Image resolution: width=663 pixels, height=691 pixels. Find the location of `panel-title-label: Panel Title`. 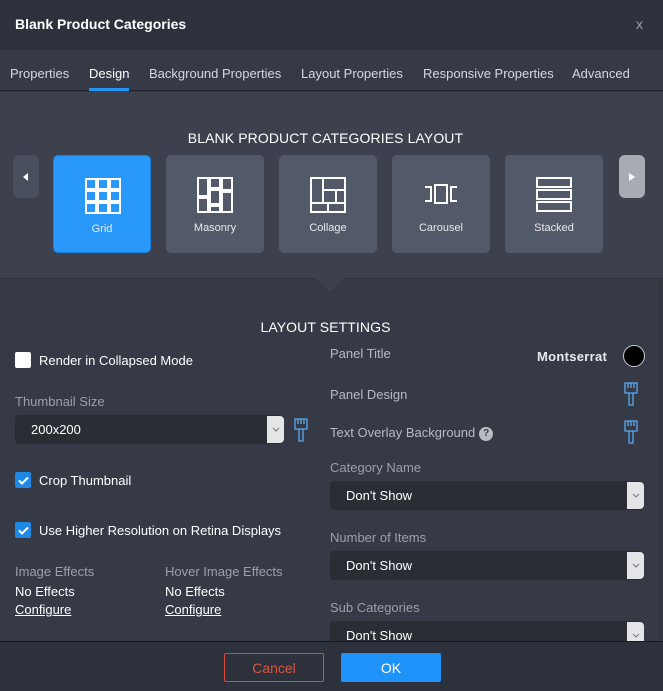

panel-title-label: Panel Title is located at coordinates (360, 353).